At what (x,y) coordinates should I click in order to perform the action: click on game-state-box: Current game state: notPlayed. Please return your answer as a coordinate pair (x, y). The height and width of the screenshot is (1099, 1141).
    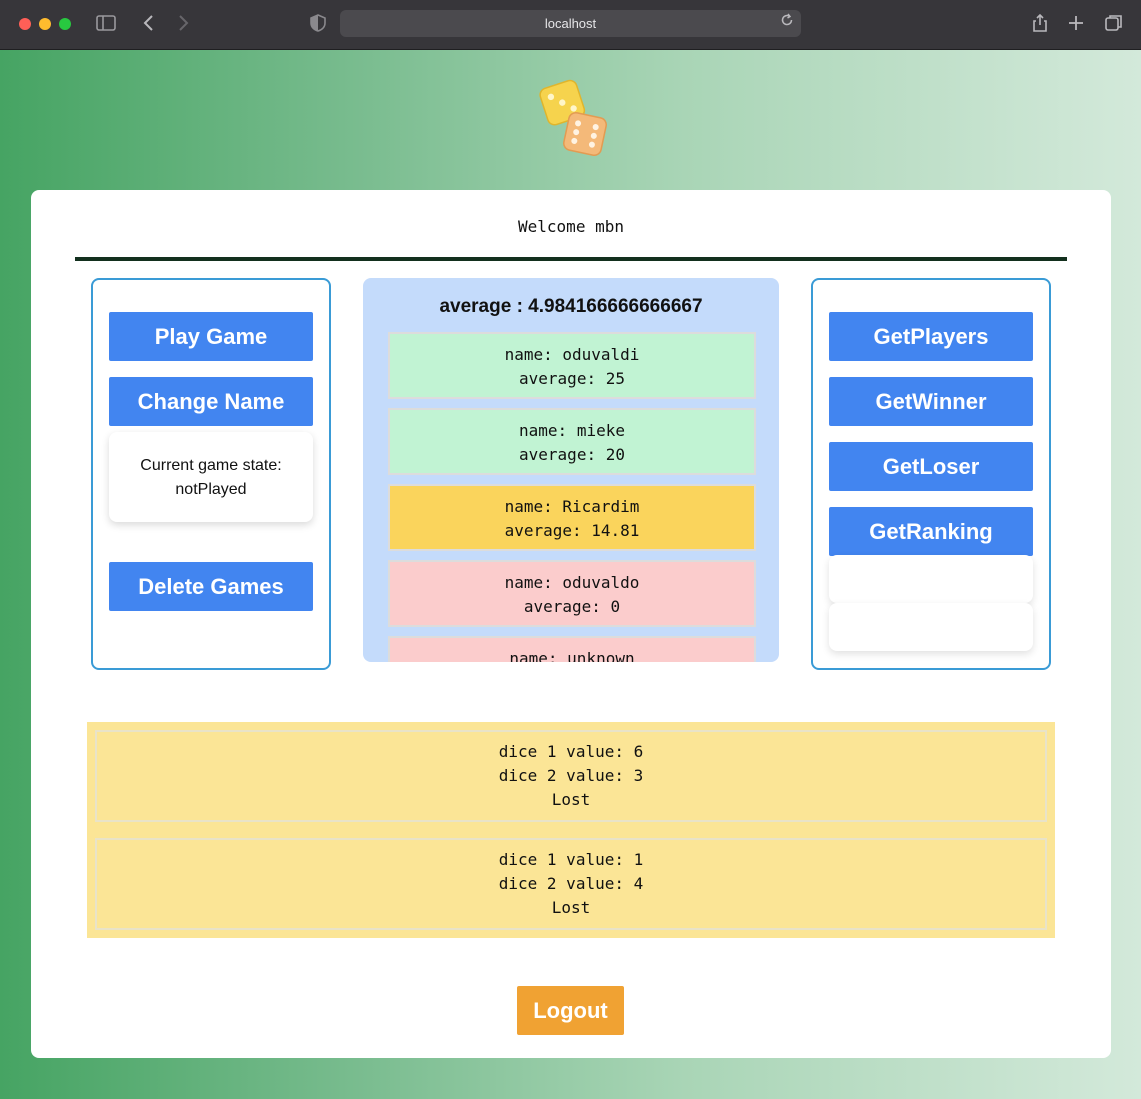
    Looking at the image, I should click on (211, 477).